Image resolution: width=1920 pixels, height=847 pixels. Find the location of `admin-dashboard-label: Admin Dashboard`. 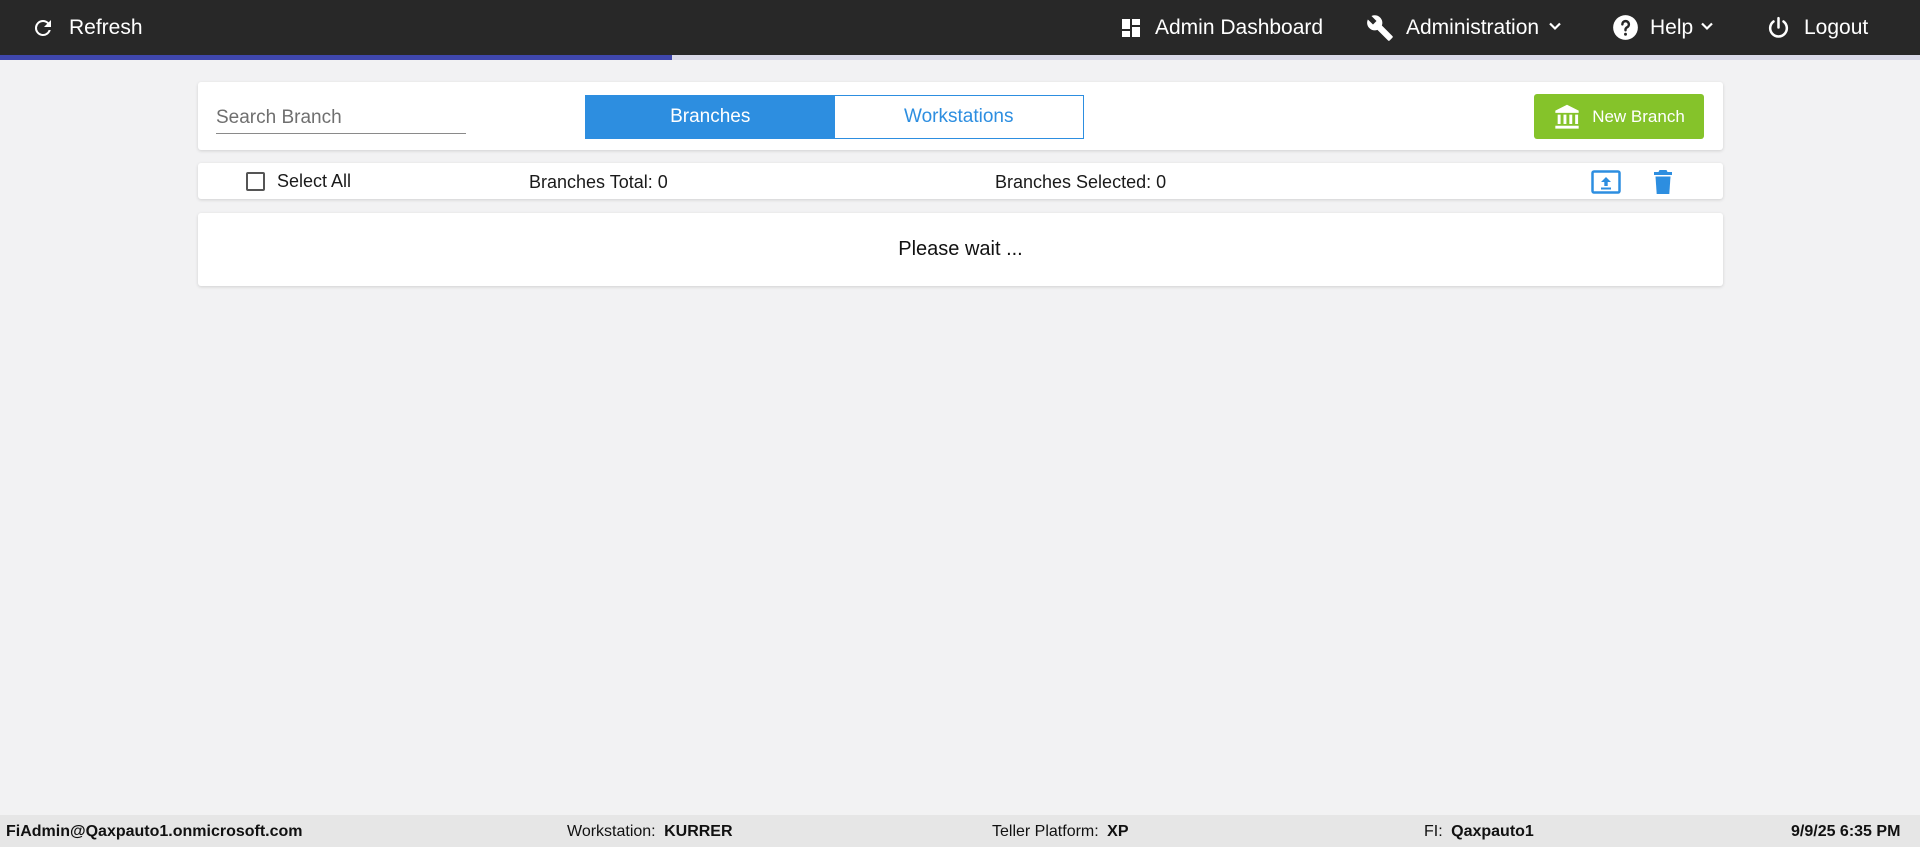

admin-dashboard-label: Admin Dashboard is located at coordinates (1239, 27).